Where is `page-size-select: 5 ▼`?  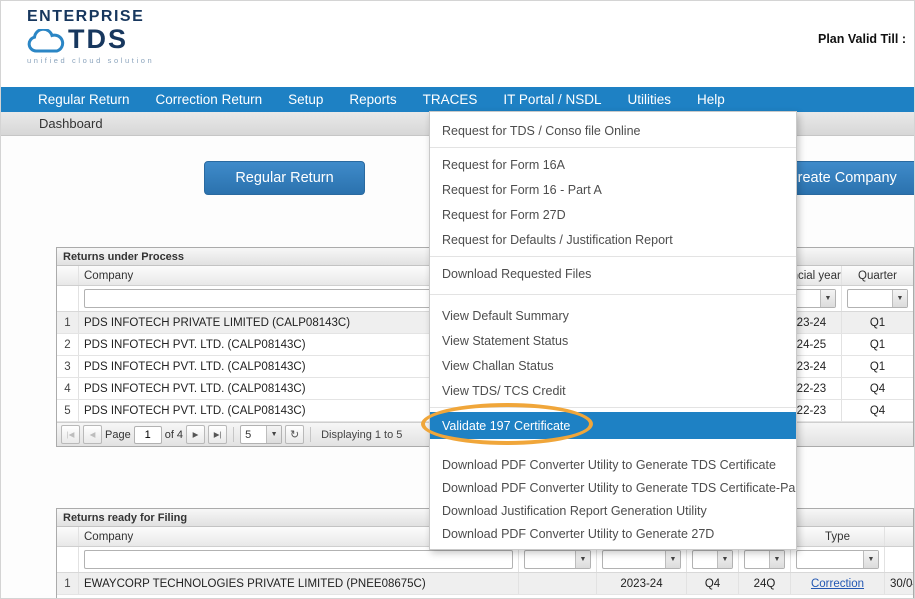
page-size-select: 5 ▼ is located at coordinates (261, 434).